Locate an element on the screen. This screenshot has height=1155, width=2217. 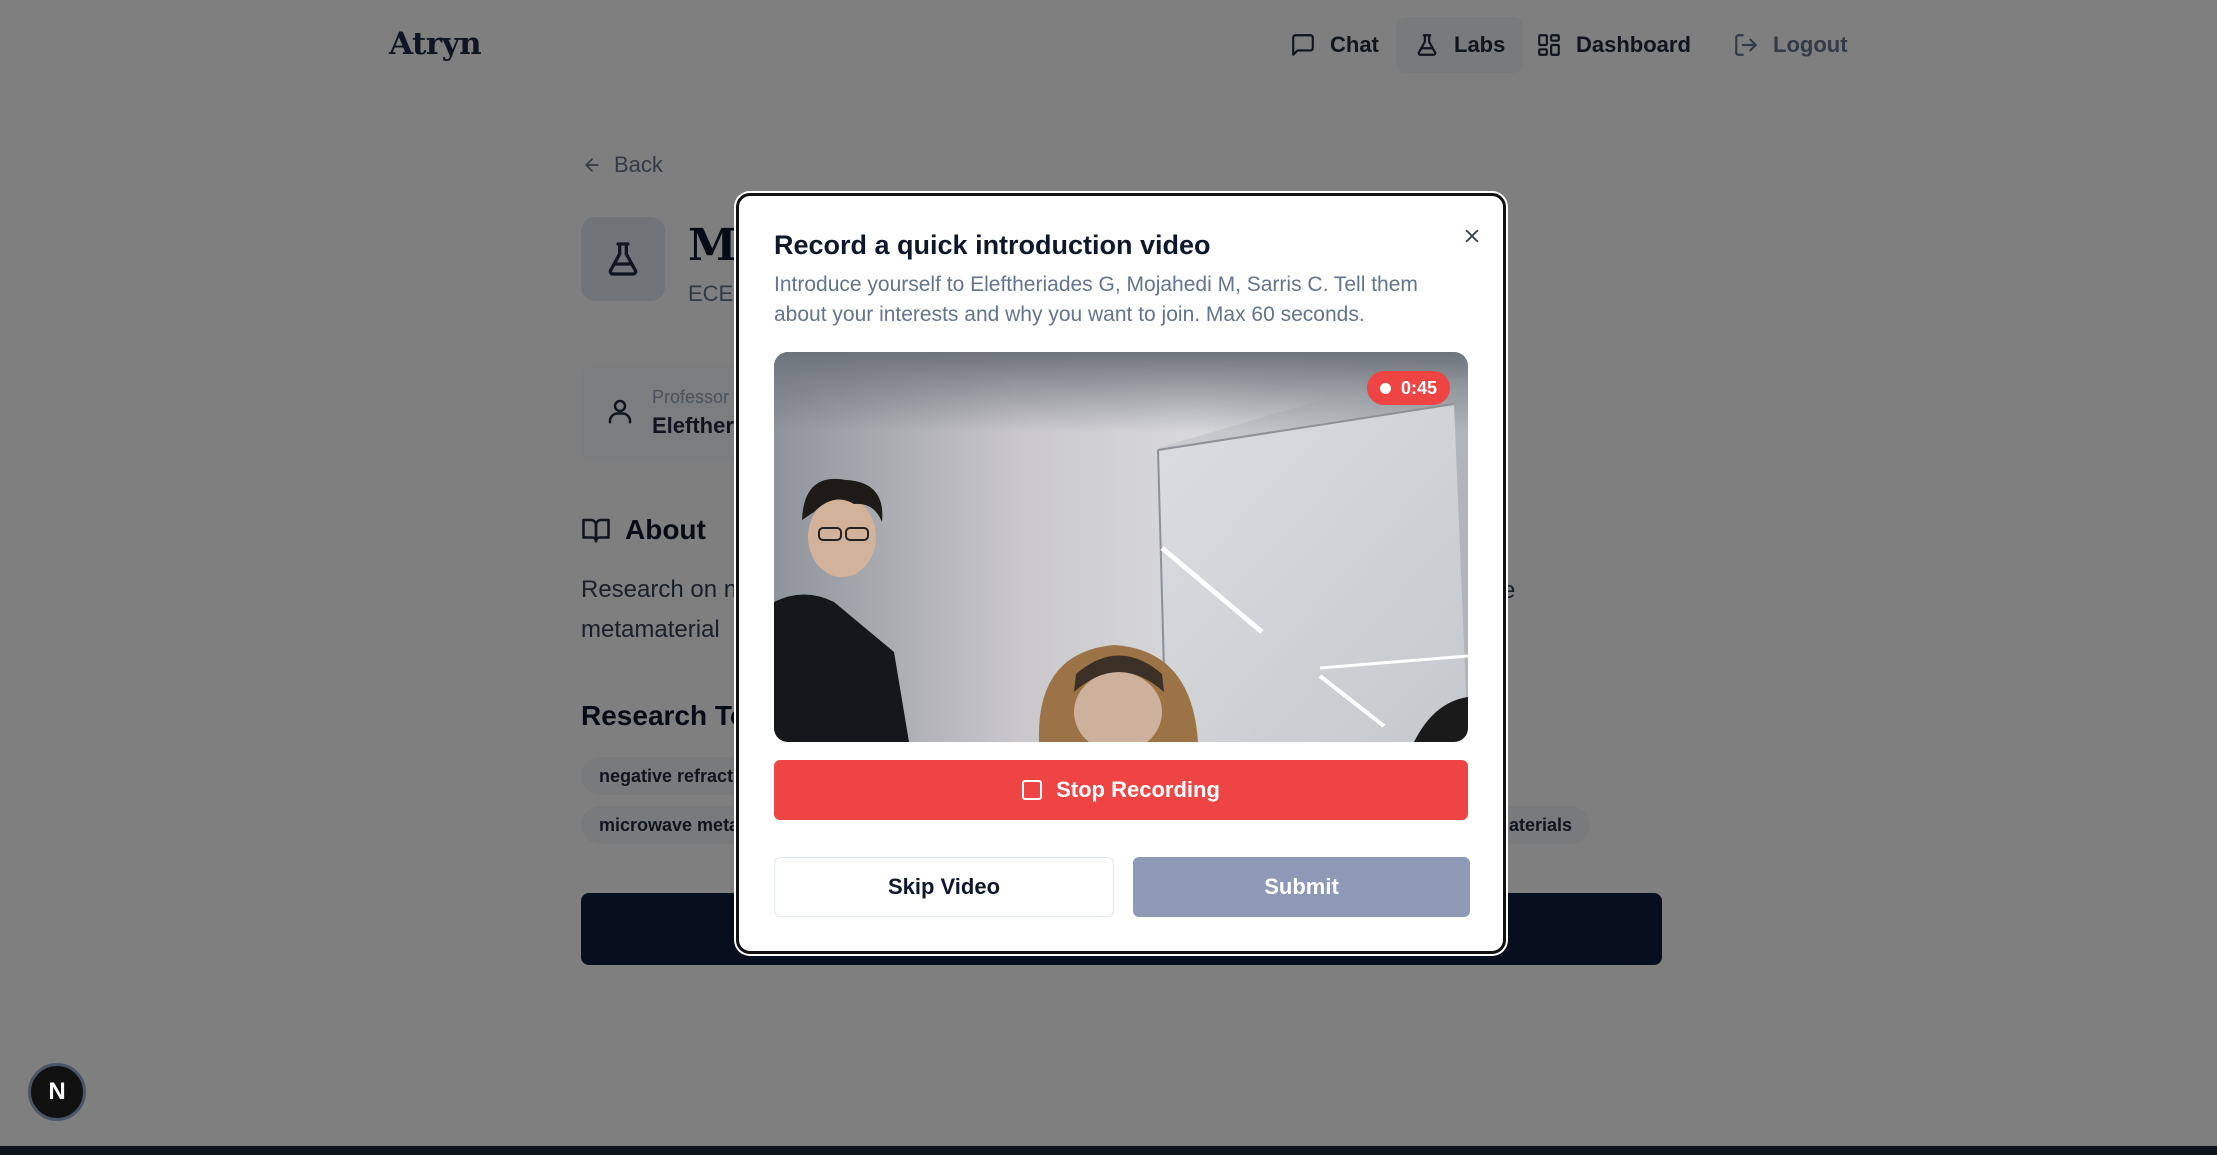
modal-title: Record a quick introduction video is located at coordinates (992, 245).